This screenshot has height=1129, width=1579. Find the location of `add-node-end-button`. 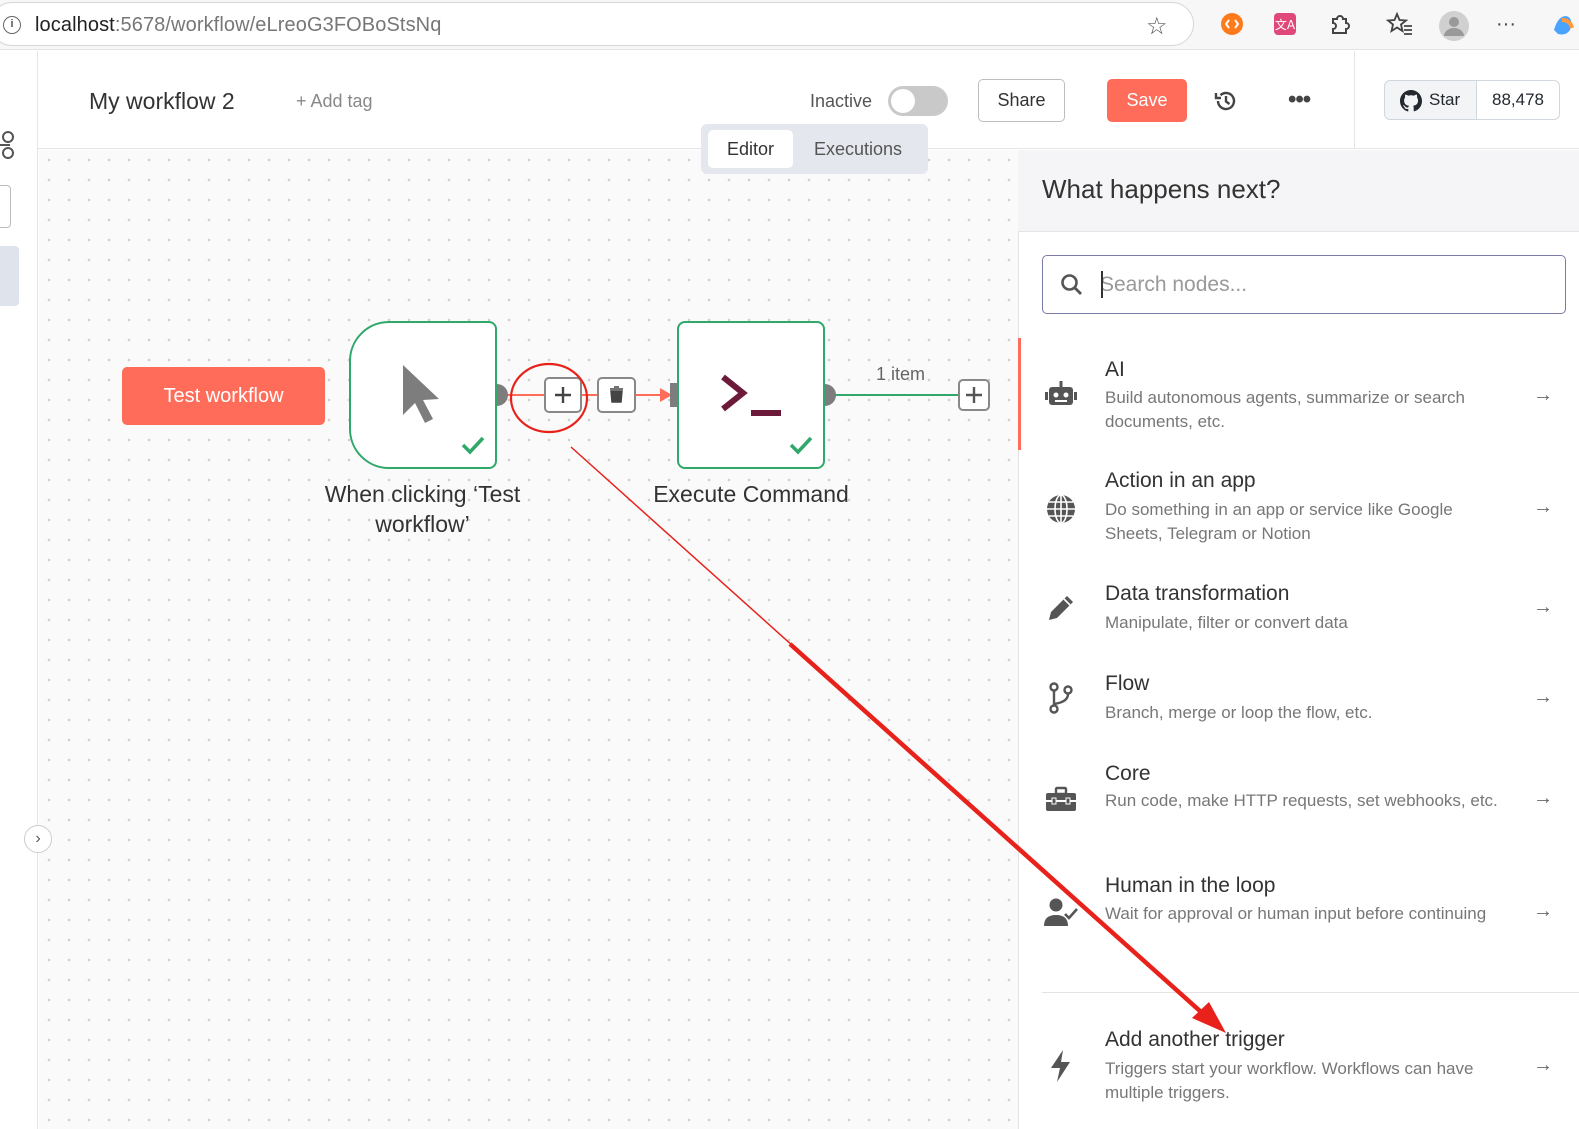

add-node-end-button is located at coordinates (974, 395).